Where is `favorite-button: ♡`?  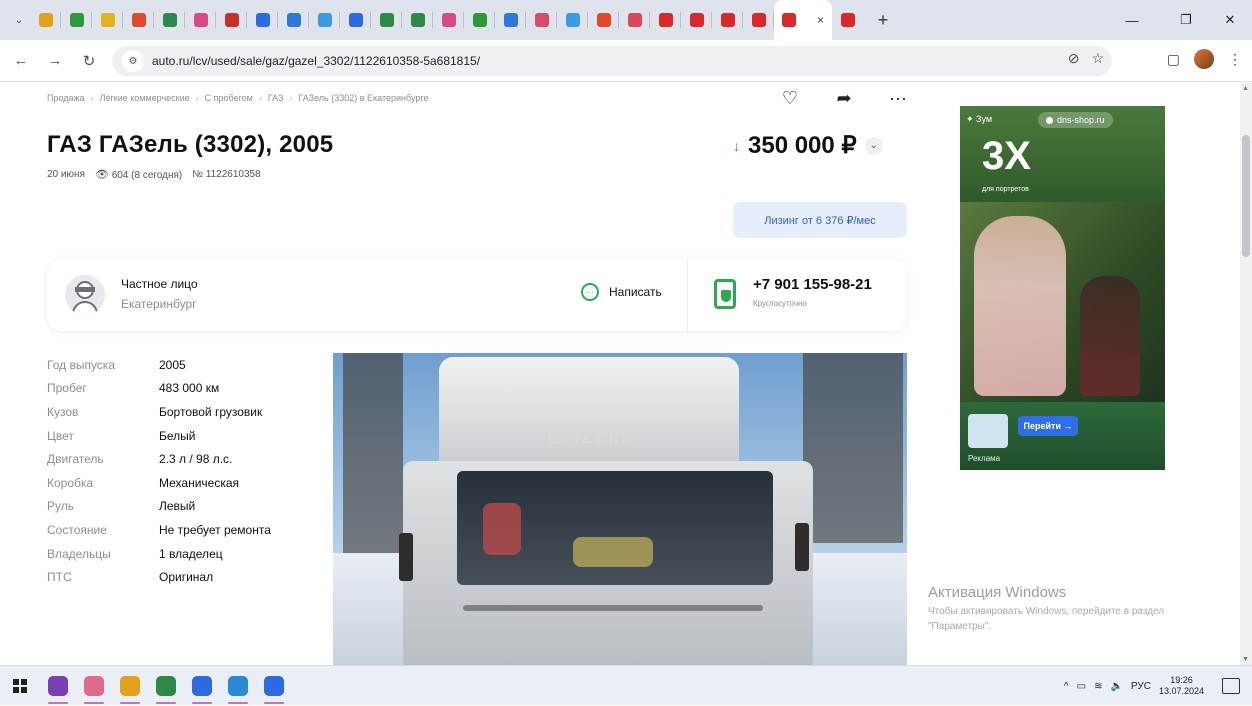
favorite-button: ♡ is located at coordinates (790, 98).